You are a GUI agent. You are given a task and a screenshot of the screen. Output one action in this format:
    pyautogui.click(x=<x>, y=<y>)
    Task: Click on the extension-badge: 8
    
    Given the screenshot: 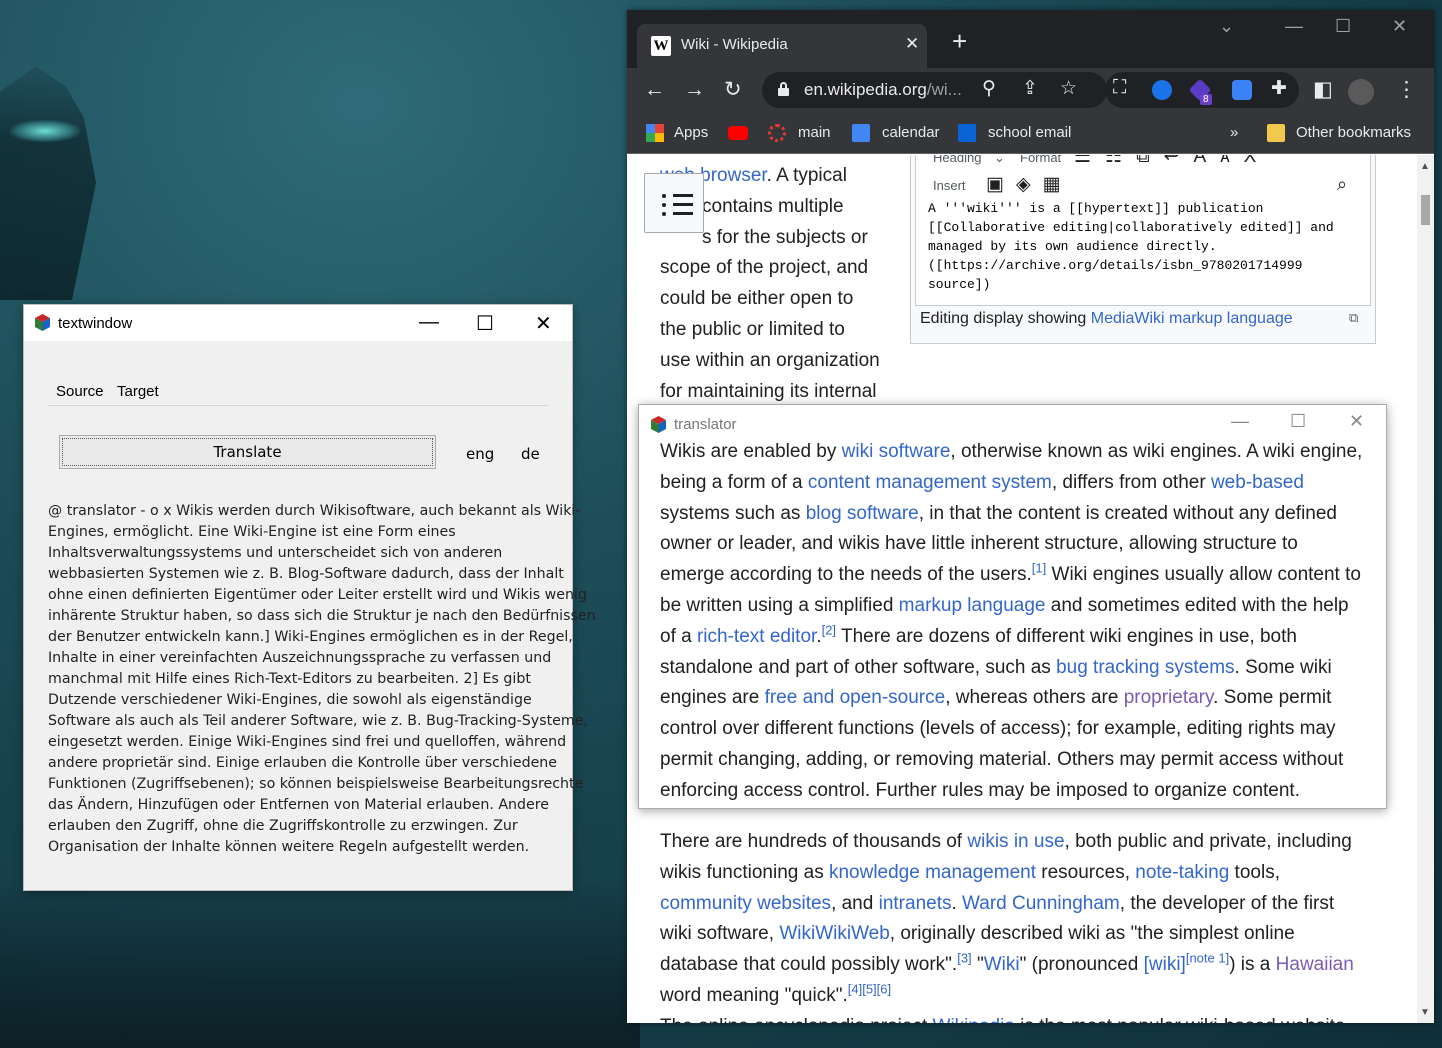 What is the action you would take?
    pyautogui.click(x=1206, y=99)
    